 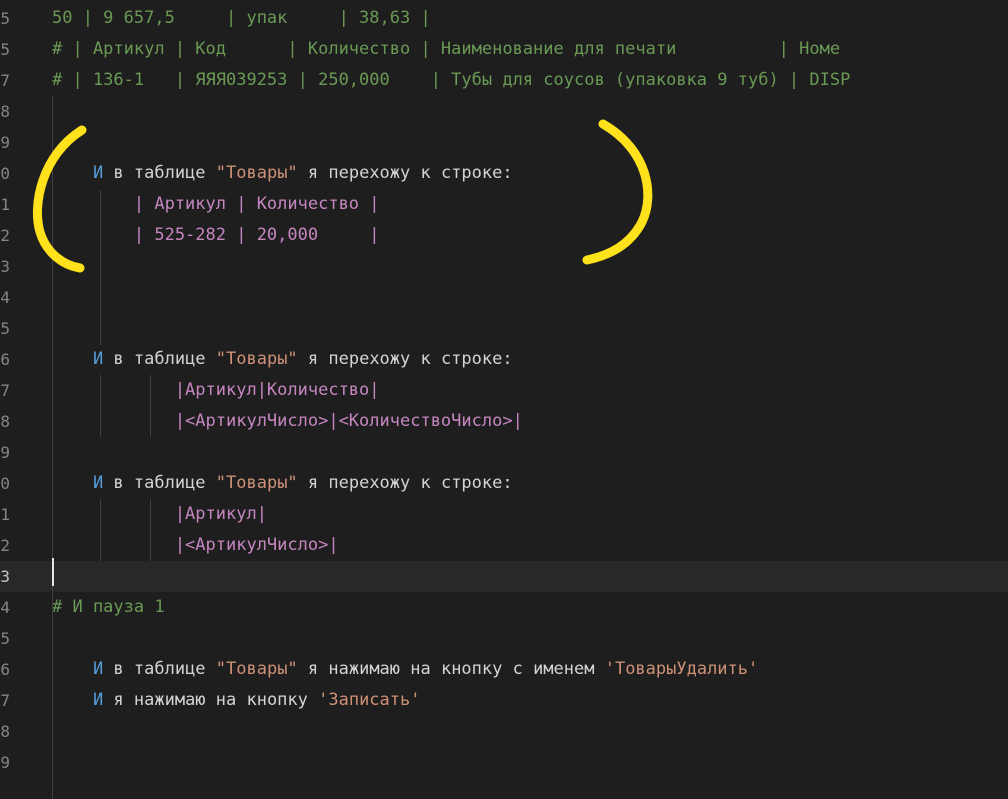 What do you see at coordinates (60, 199) in the screenshot?
I see `left-bracket-mark` at bounding box center [60, 199].